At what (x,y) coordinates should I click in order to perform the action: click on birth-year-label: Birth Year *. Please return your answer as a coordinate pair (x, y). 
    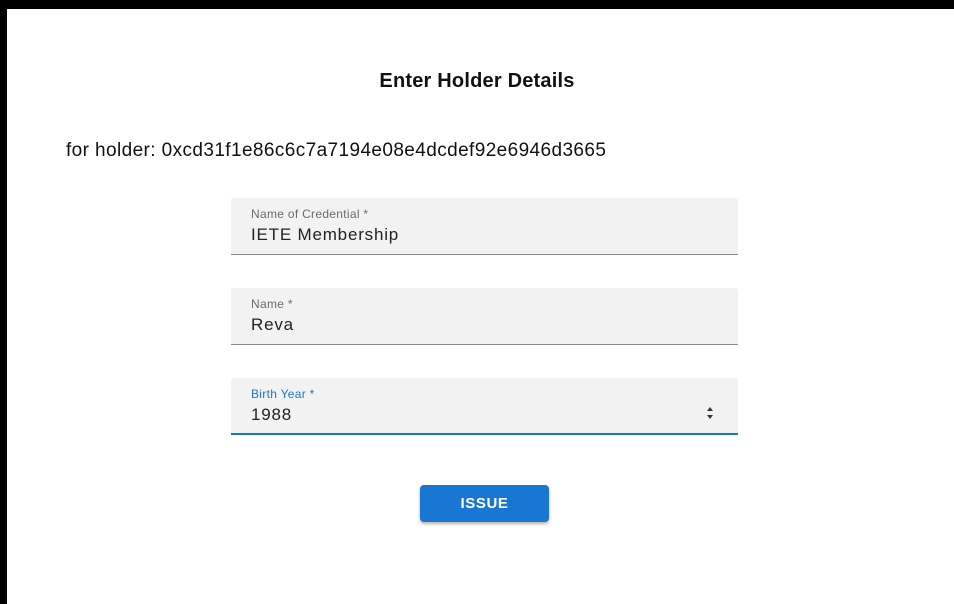
    Looking at the image, I should click on (283, 394).